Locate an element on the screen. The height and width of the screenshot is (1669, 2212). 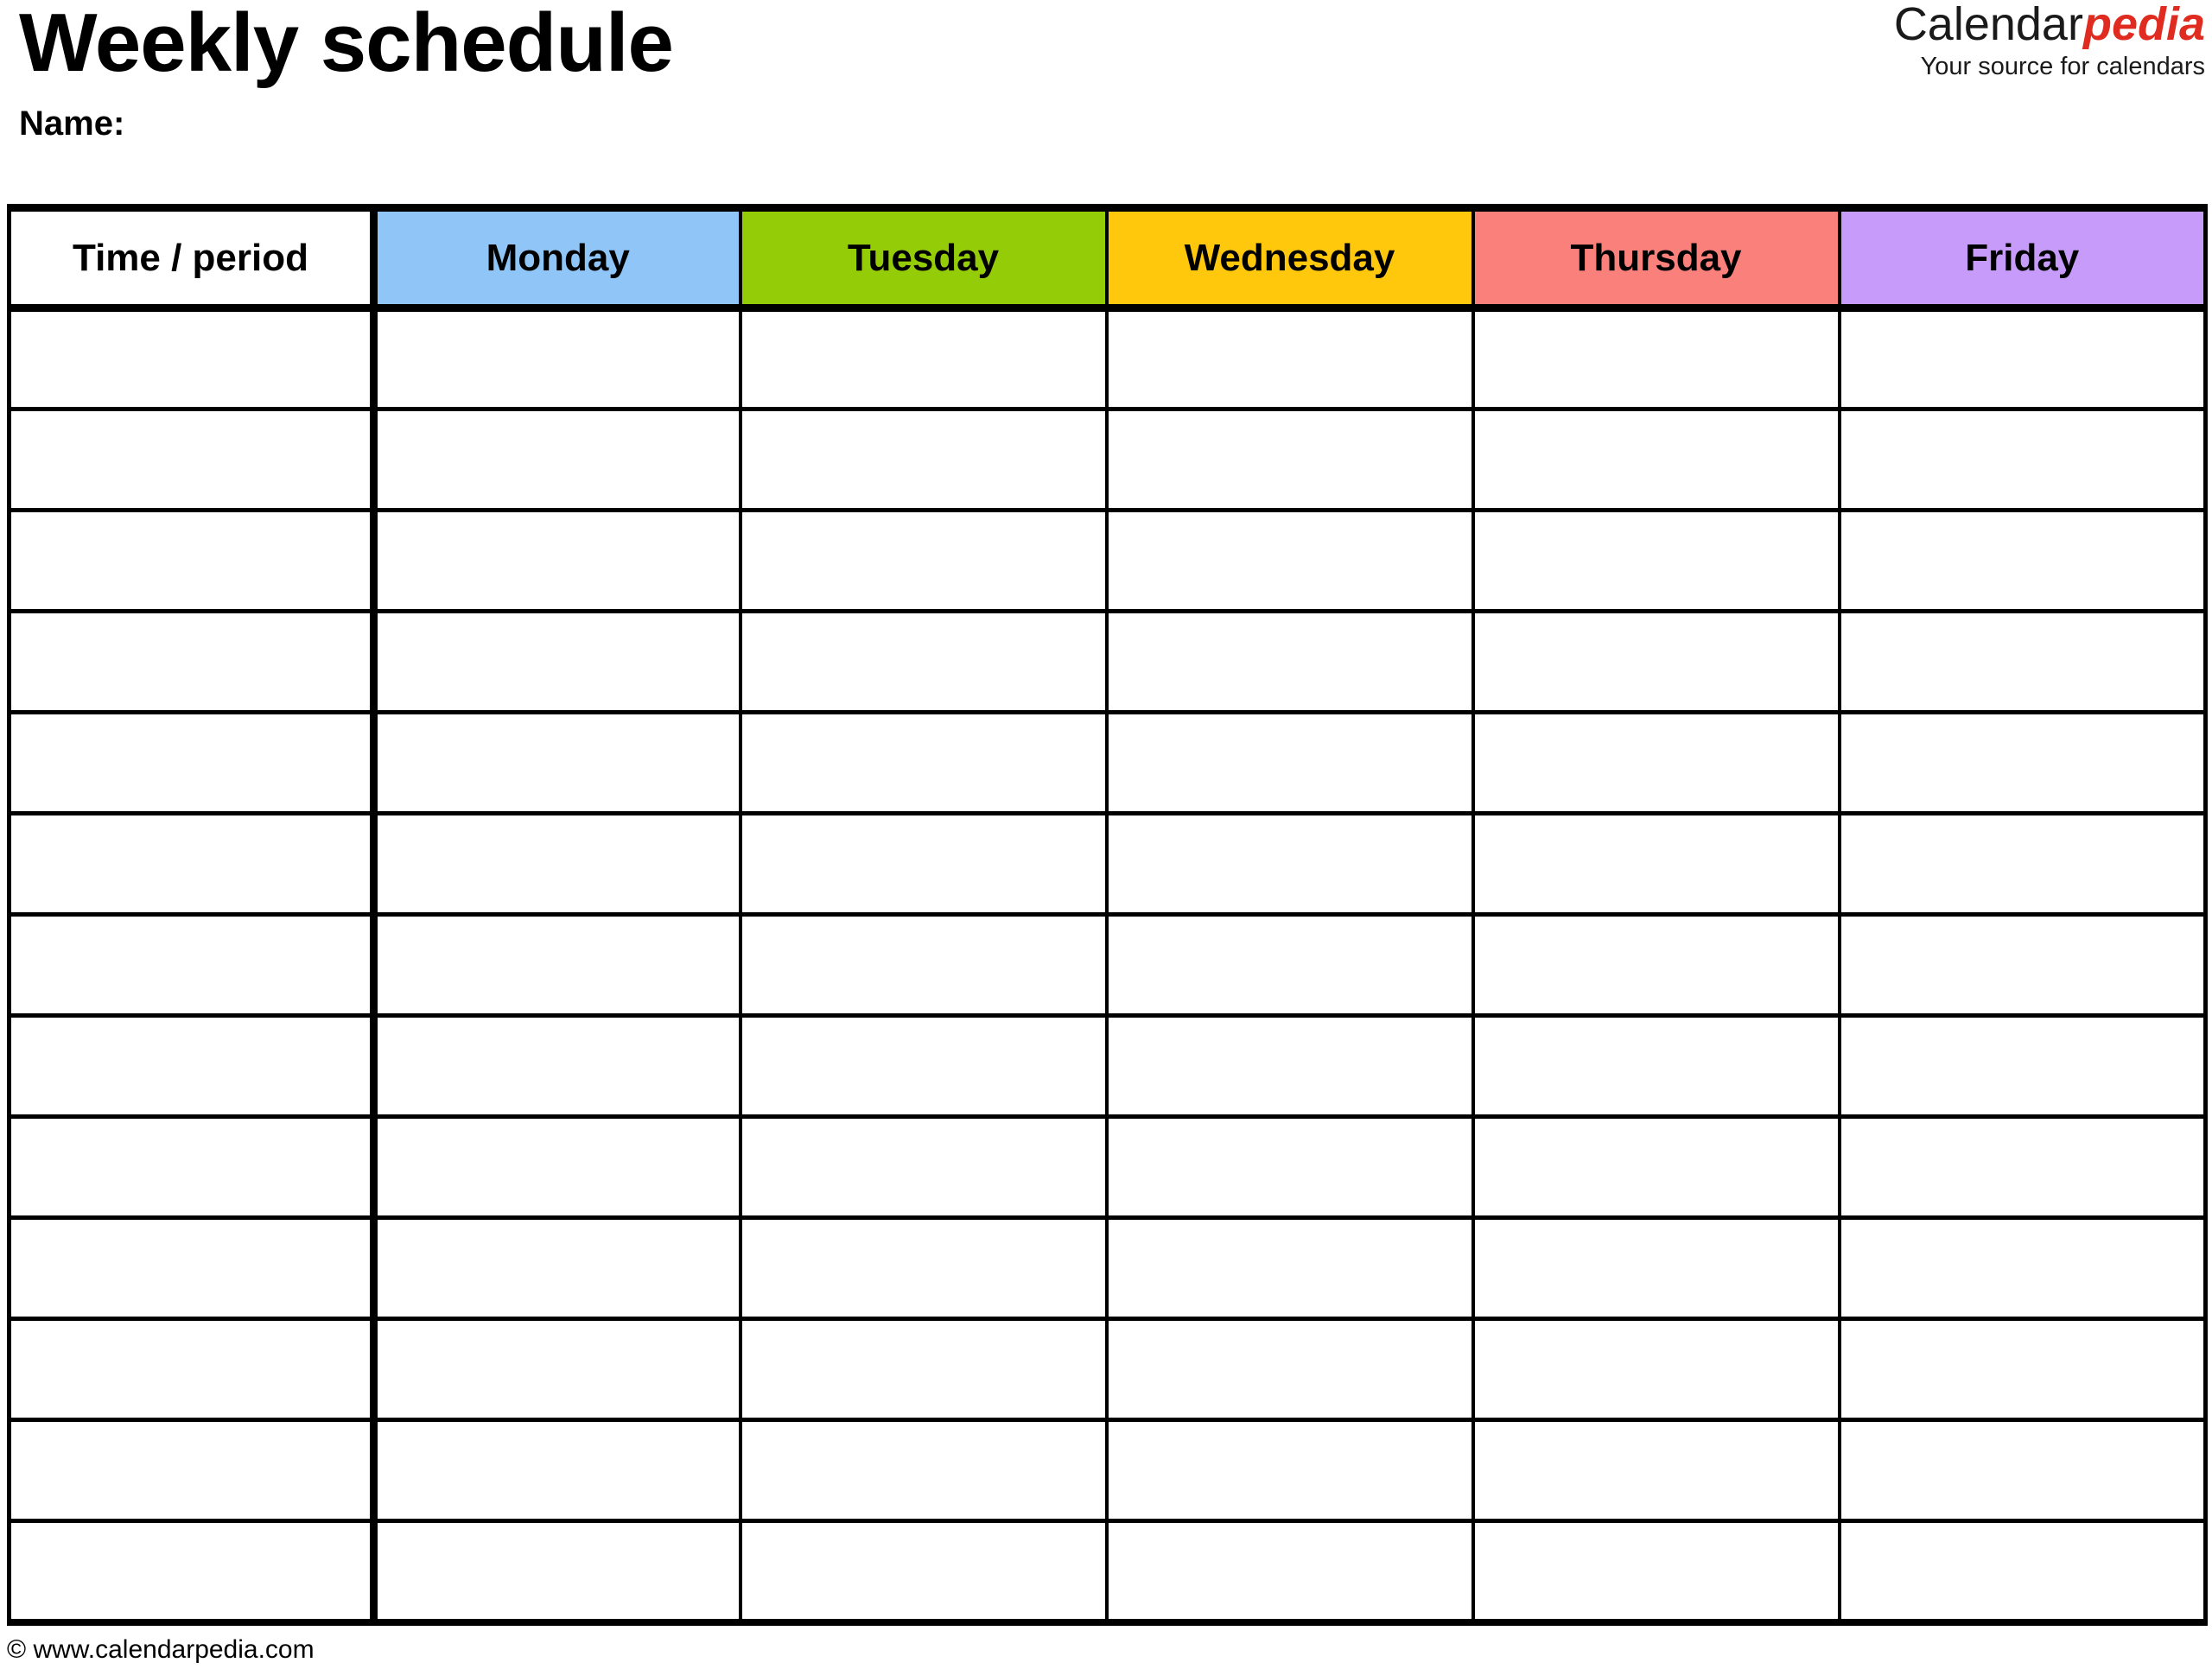
brand-word-calendar: Calendar is located at coordinates (1988, 25).